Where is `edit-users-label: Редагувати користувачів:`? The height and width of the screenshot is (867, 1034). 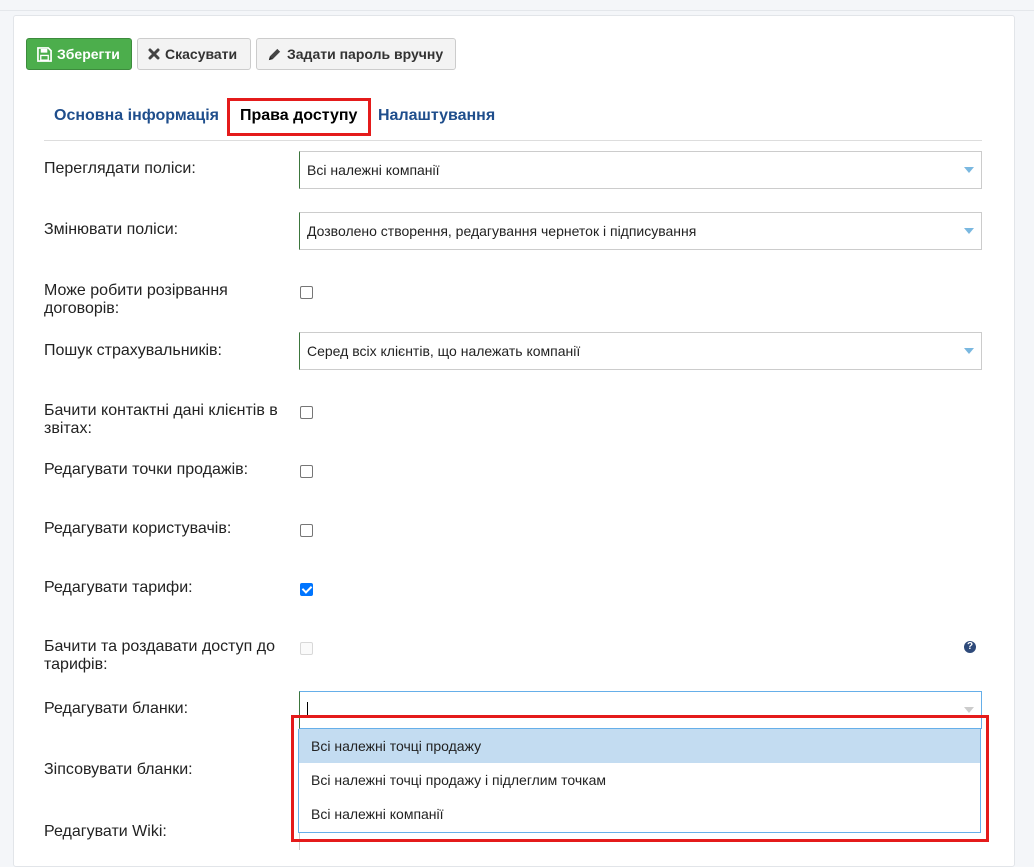
edit-users-label: Редагувати користувачів: is located at coordinates (138, 528).